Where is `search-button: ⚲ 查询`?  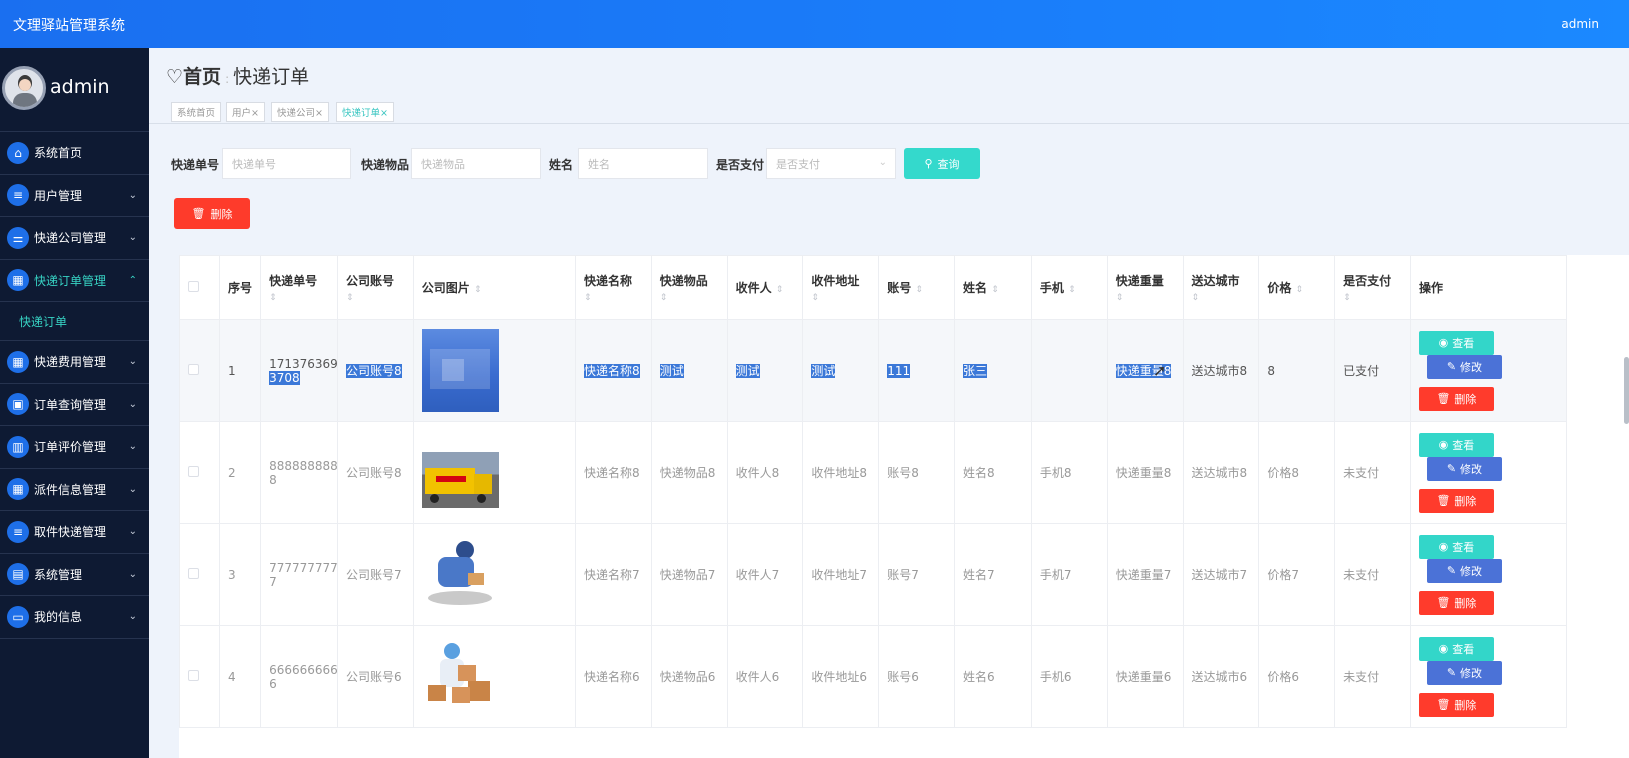 search-button: ⚲ 查询 is located at coordinates (942, 163).